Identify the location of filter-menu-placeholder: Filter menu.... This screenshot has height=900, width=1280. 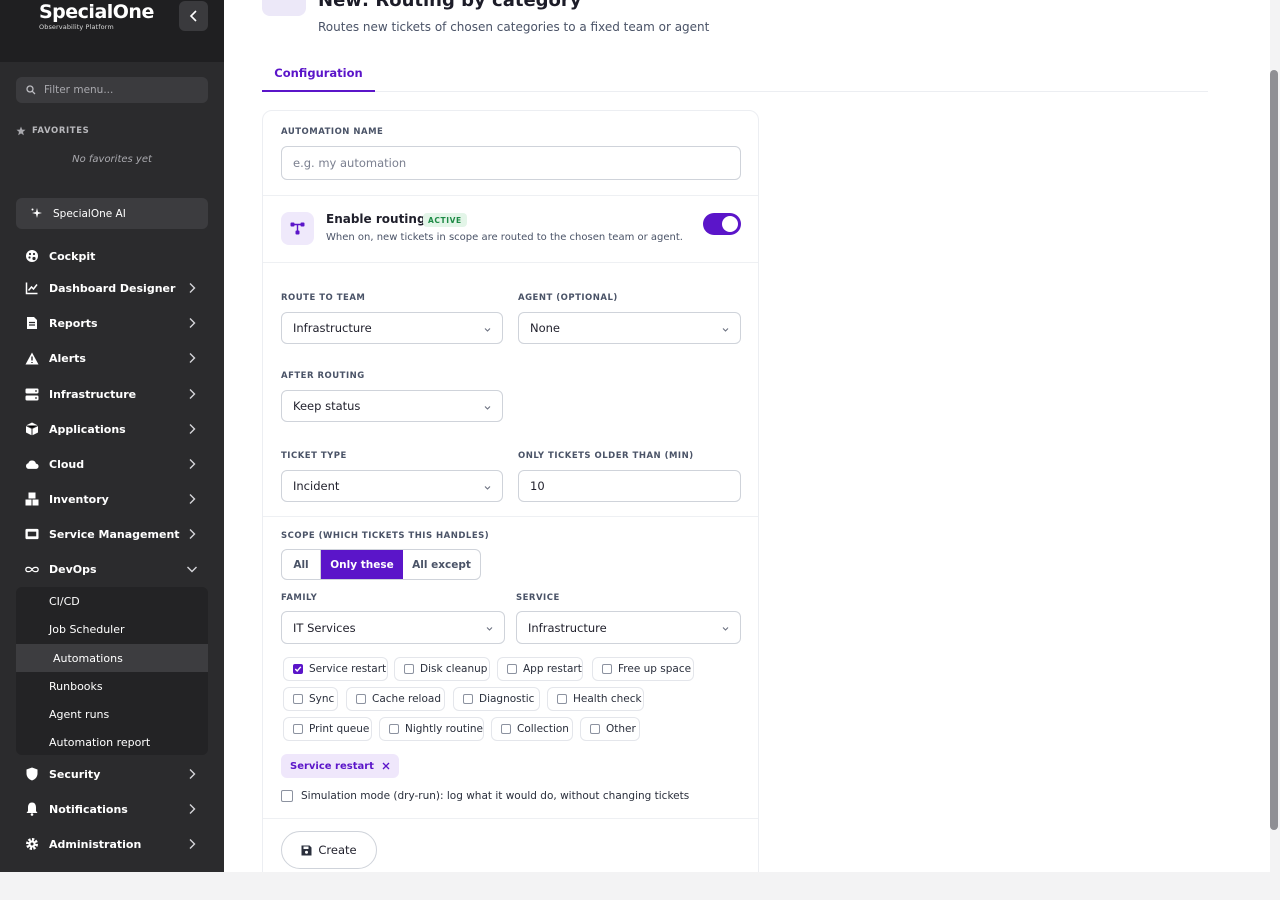
(79, 90).